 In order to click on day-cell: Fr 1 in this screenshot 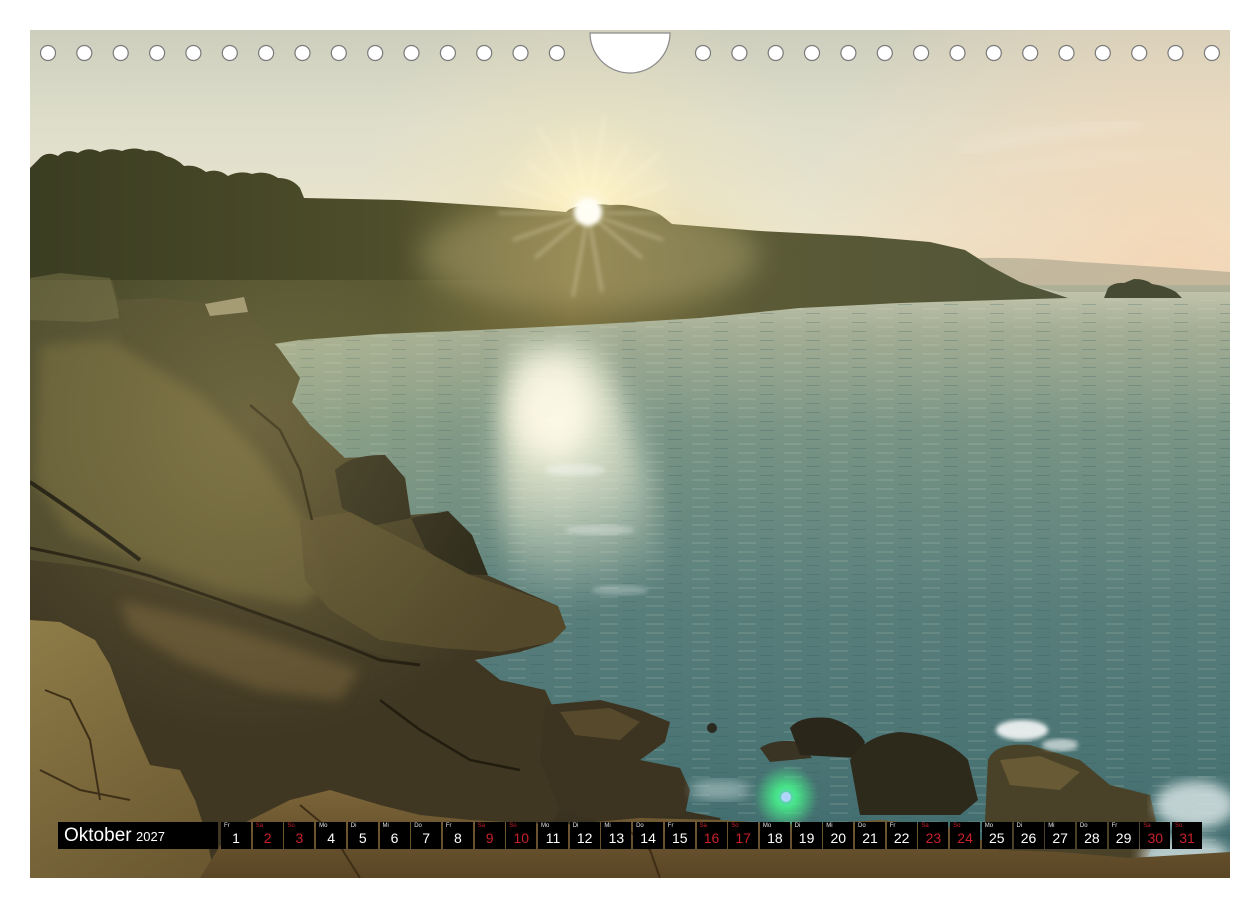, I will do `click(236, 835)`.